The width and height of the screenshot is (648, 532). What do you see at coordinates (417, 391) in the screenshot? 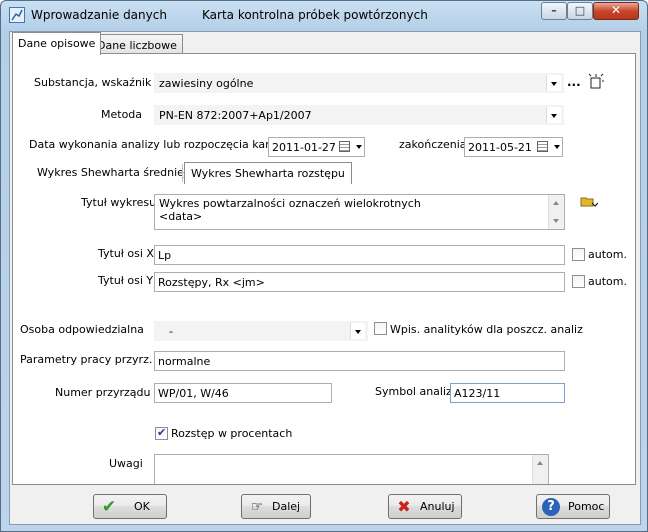
I see `symbol-label: Symbol analizy` at bounding box center [417, 391].